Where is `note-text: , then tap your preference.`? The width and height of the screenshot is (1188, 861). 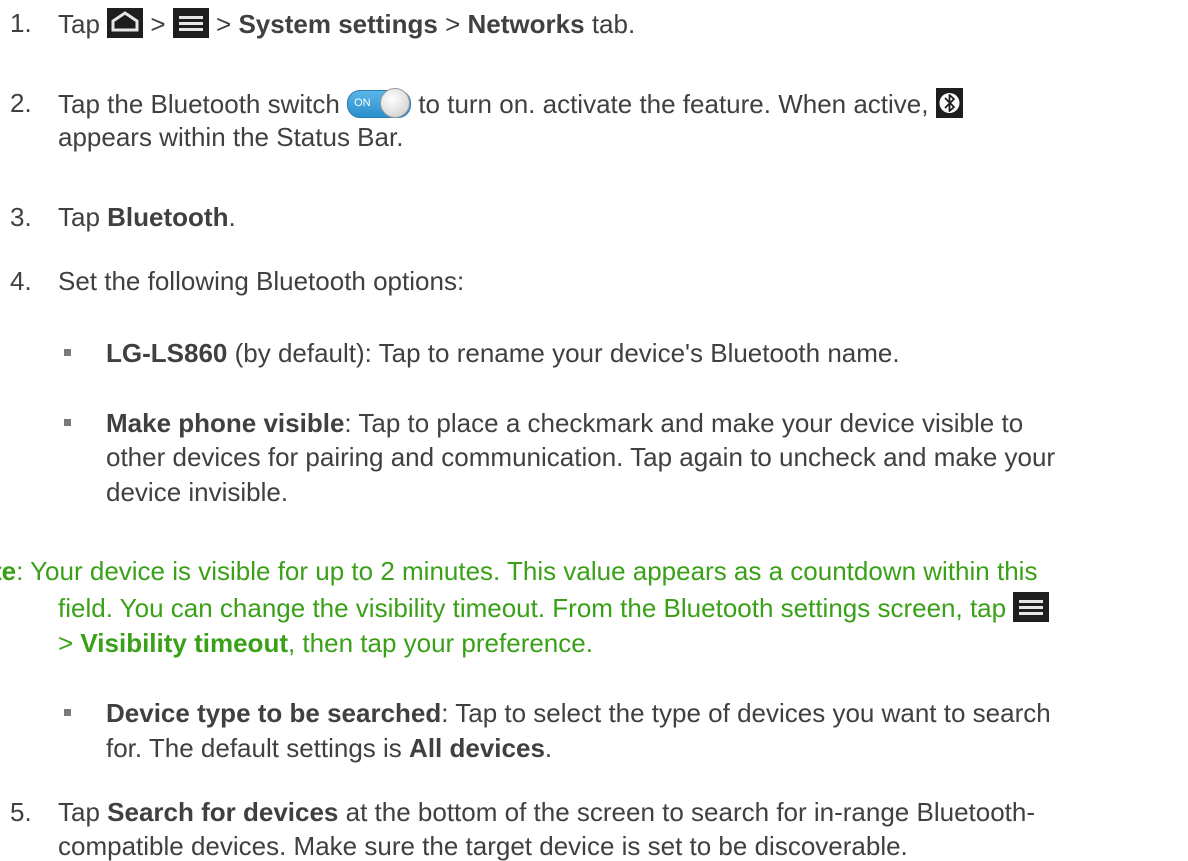 note-text: , then tap your preference. is located at coordinates (440, 643).